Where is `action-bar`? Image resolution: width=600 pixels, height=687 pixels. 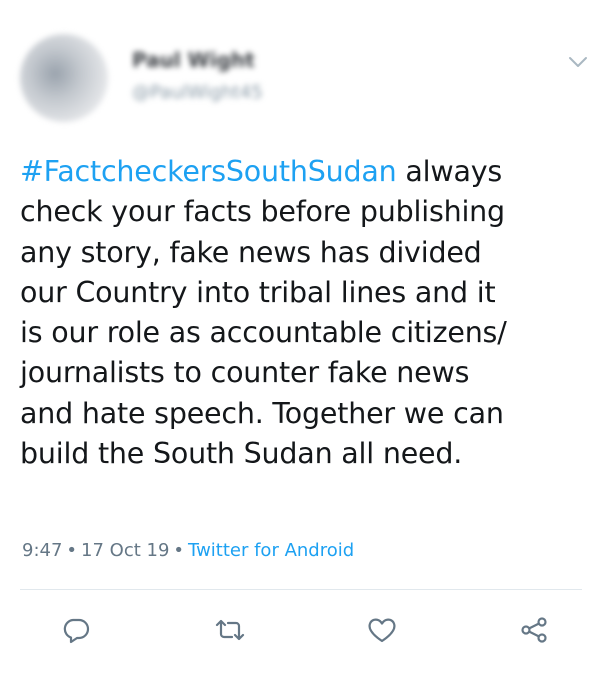
action-bar is located at coordinates (300, 634).